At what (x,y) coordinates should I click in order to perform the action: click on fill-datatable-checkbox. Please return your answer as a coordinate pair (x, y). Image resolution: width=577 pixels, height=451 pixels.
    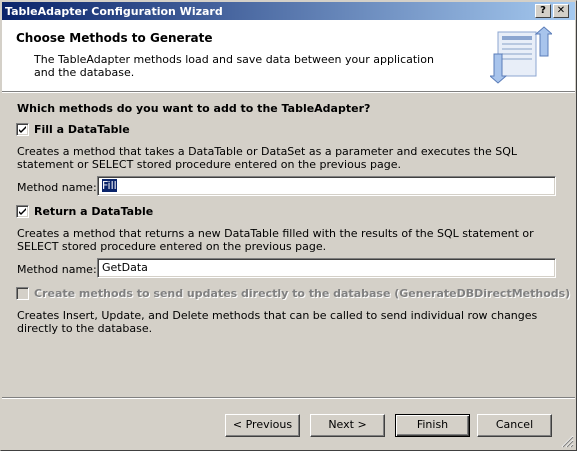
    Looking at the image, I should click on (22, 129).